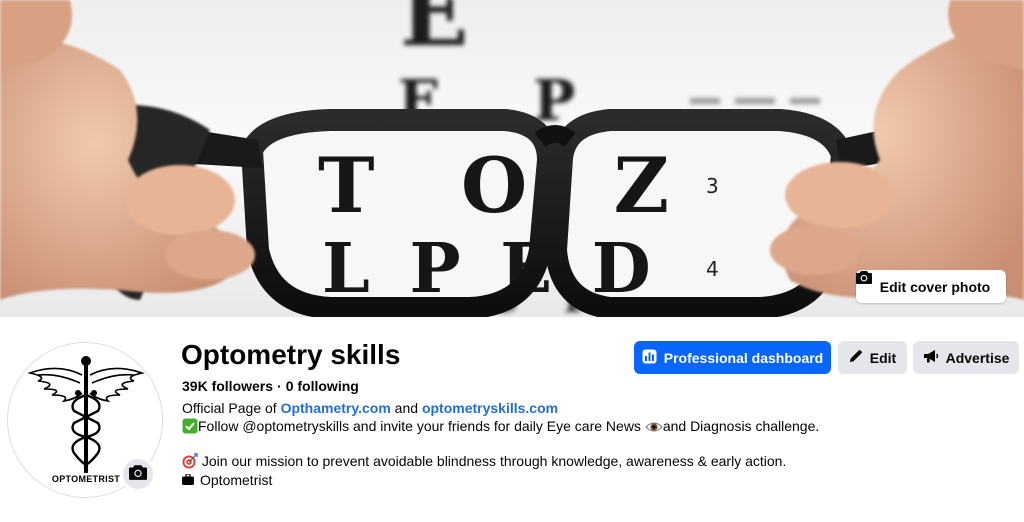  Describe the element at coordinates (883, 357) in the screenshot. I see `edit-label: Edit` at that location.